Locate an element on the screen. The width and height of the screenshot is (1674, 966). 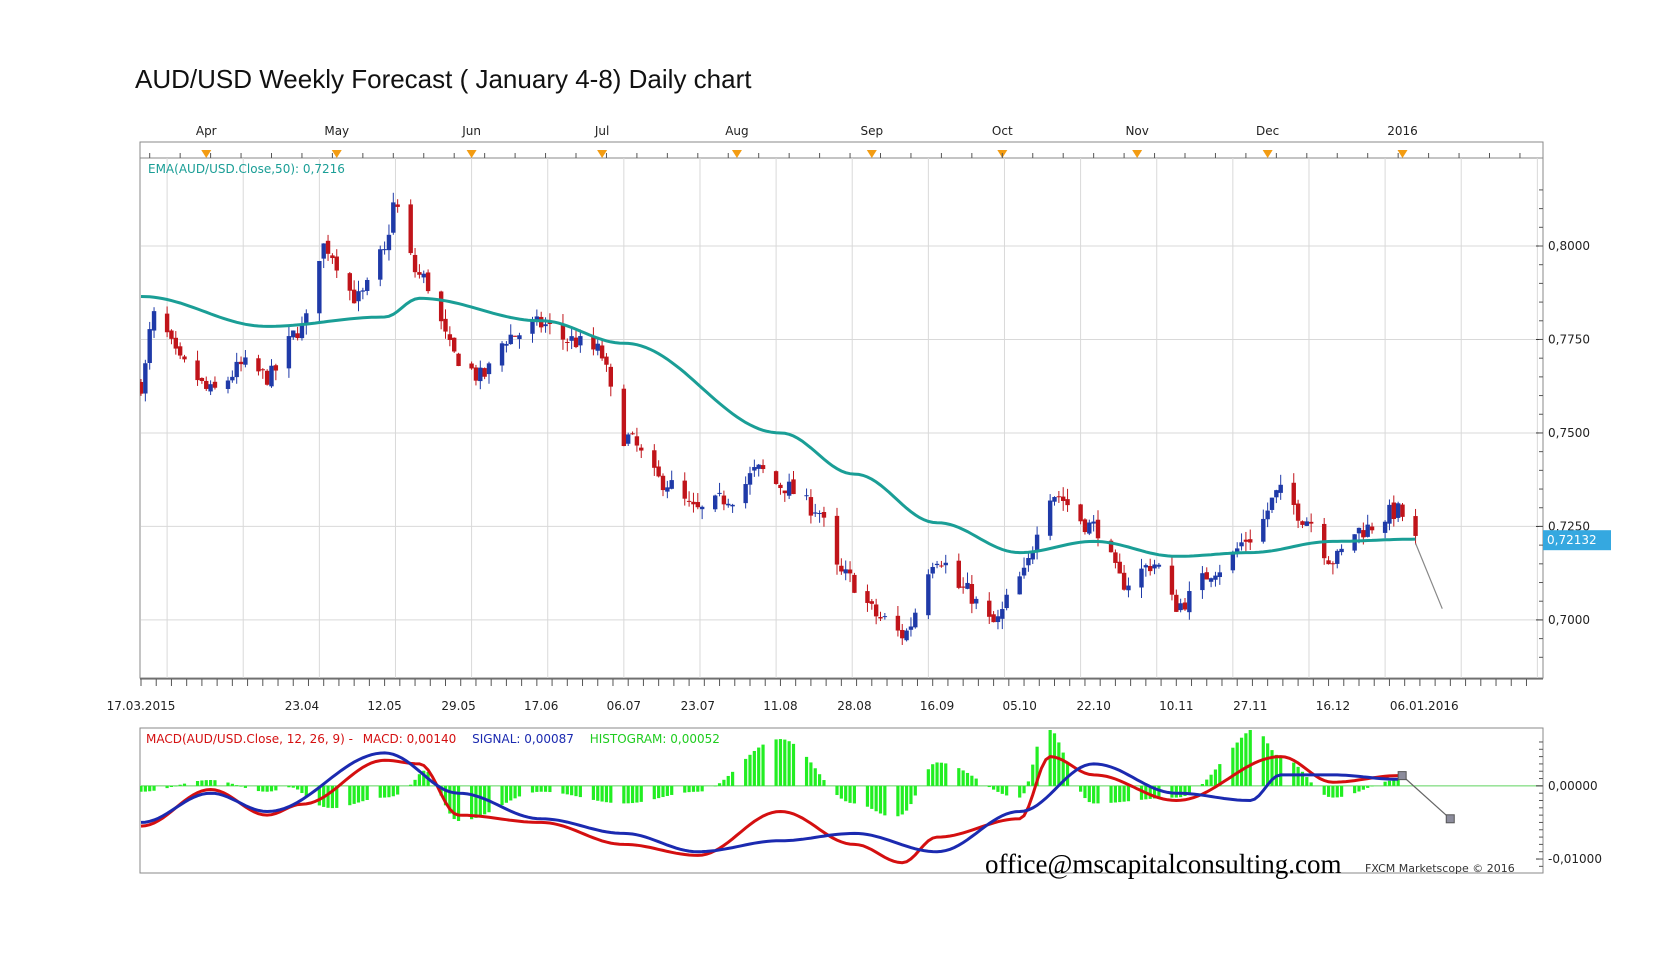
date-label: 22.10 is located at coordinates (1093, 706).